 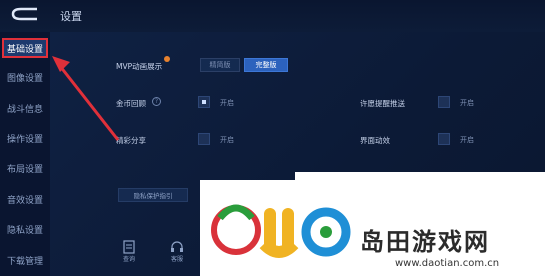 I want to click on site-logo, so click(x=281, y=231).